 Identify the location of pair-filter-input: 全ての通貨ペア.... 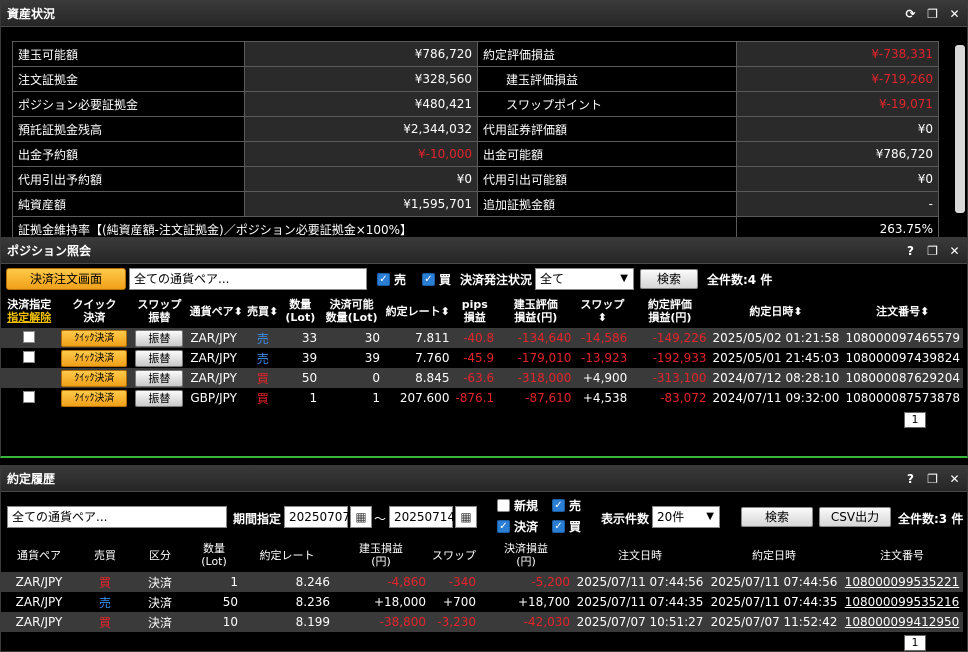
(248, 279).